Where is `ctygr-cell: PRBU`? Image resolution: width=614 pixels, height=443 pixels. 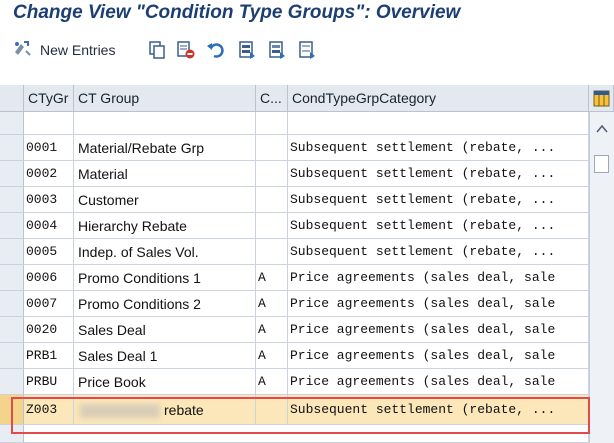 ctygr-cell: PRBU is located at coordinates (49, 382).